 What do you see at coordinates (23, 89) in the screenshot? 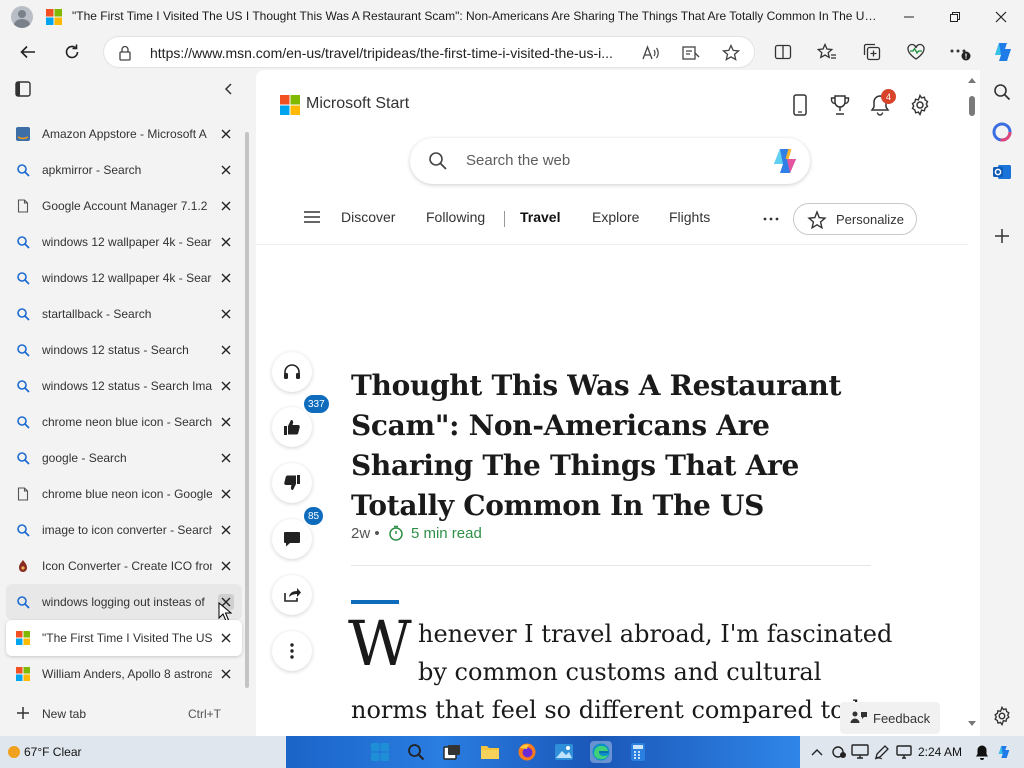
I see `tab-actions-button` at bounding box center [23, 89].